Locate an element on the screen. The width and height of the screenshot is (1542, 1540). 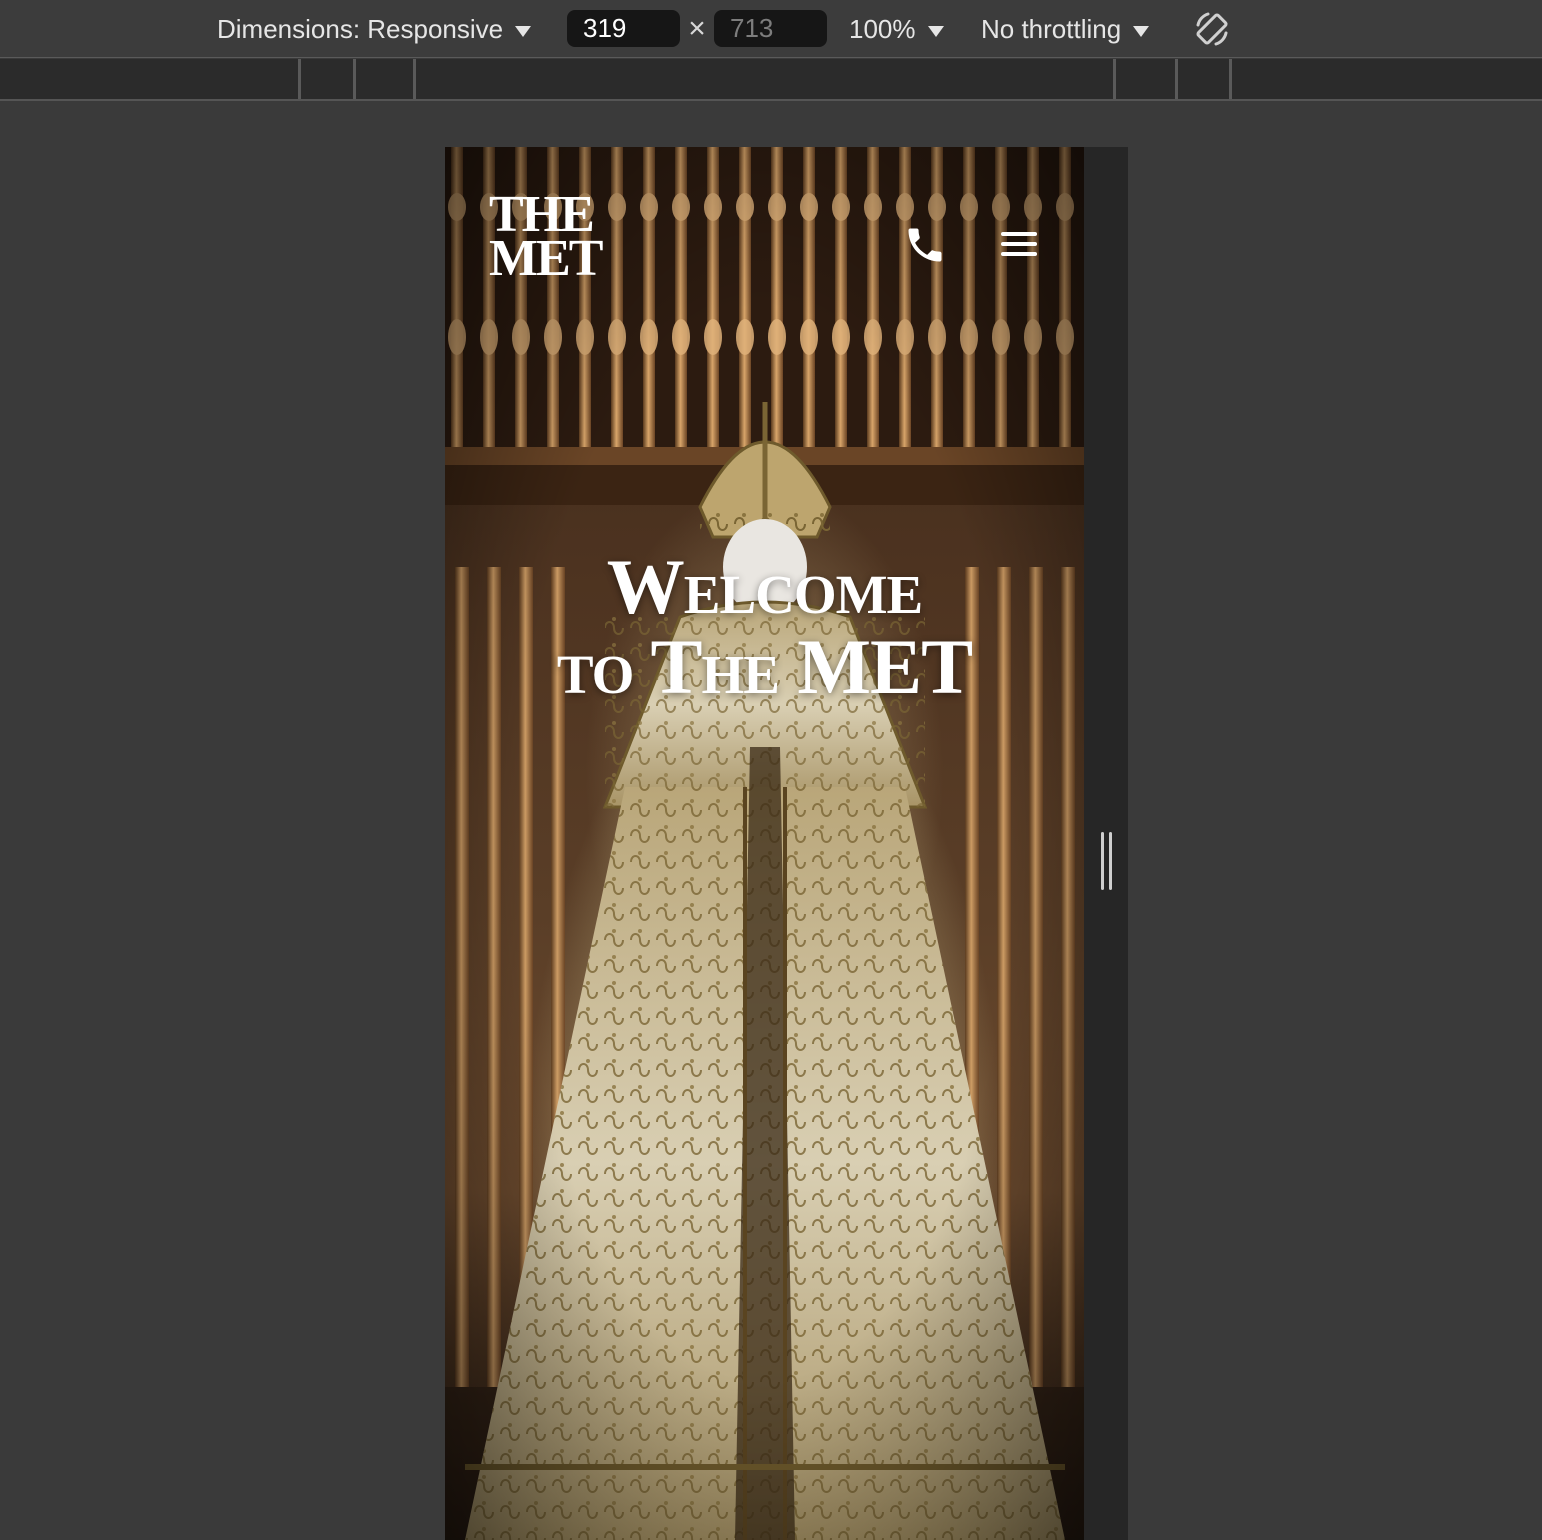
zoom-label: 100% is located at coordinates (882, 28).